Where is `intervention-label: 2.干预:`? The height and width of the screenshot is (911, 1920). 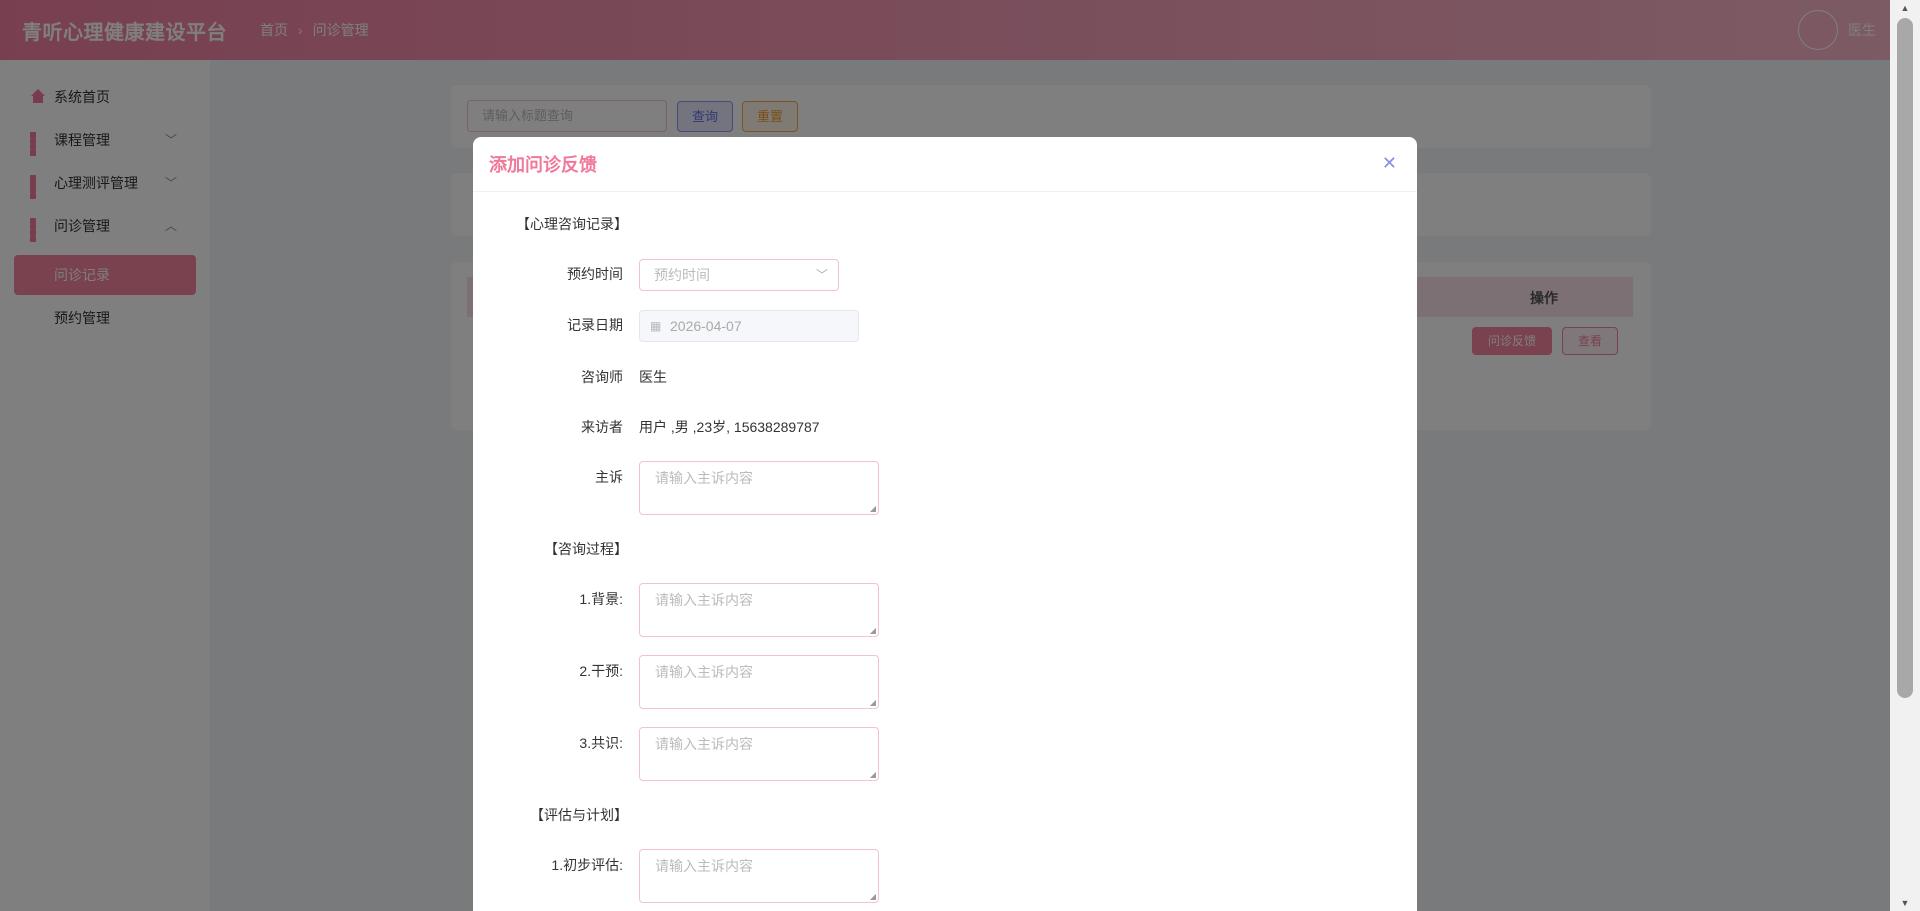
intervention-label: 2.干预: is located at coordinates (601, 671).